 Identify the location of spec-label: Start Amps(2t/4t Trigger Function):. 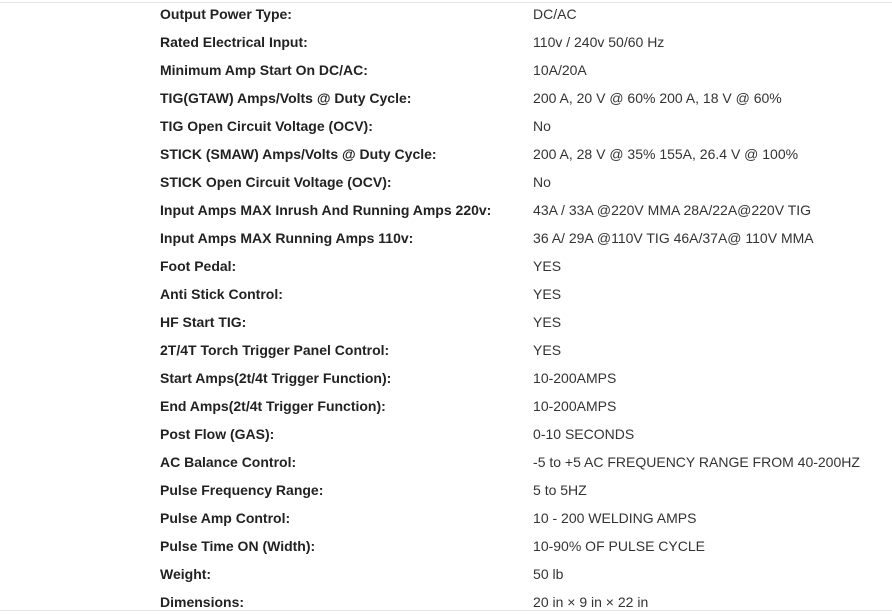
(276, 378).